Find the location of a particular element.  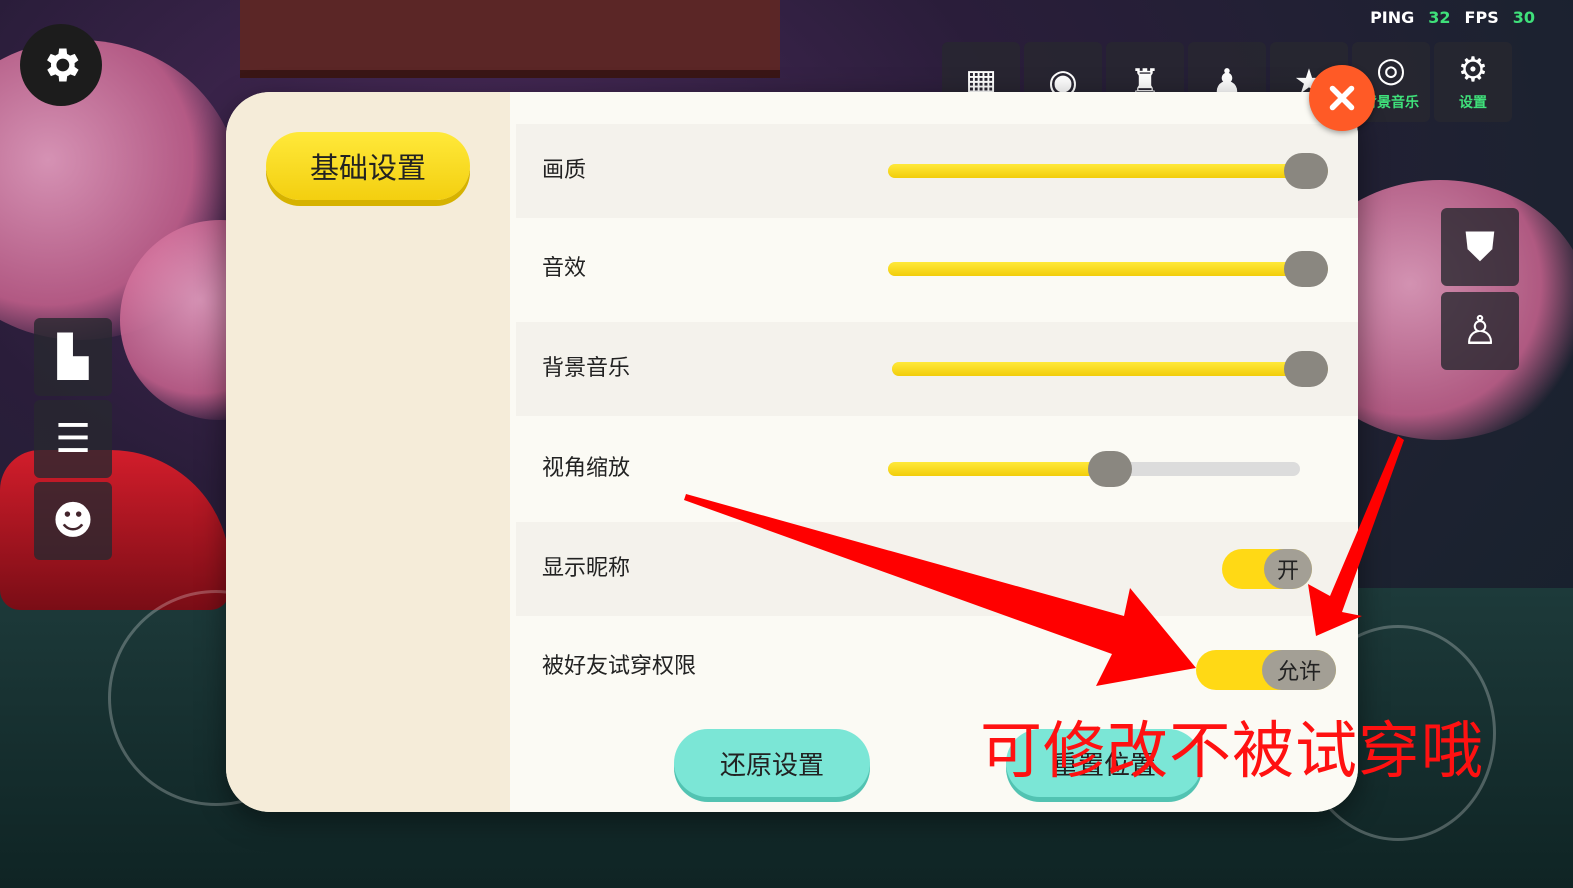

building-roof is located at coordinates (510, 39).